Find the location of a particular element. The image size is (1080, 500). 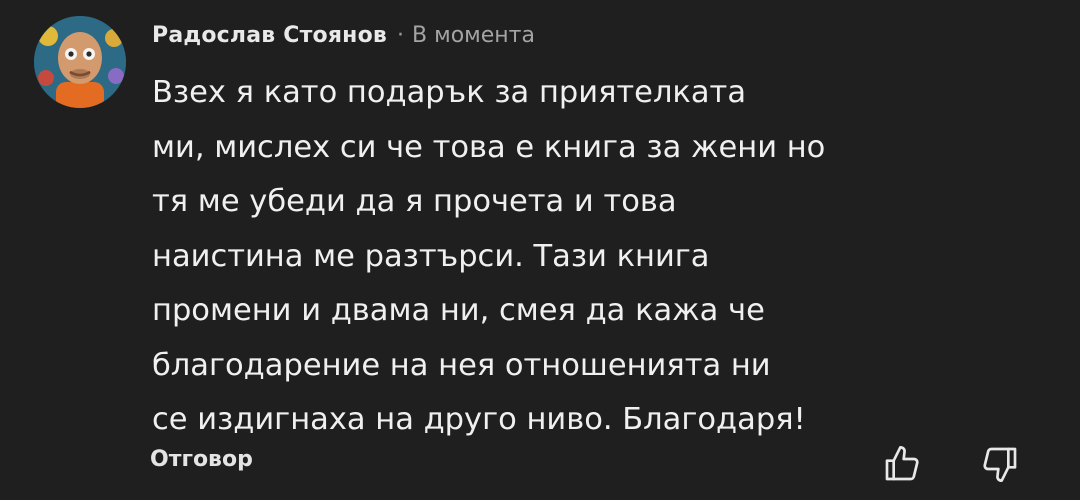

dislike-button is located at coordinates (1000, 464).